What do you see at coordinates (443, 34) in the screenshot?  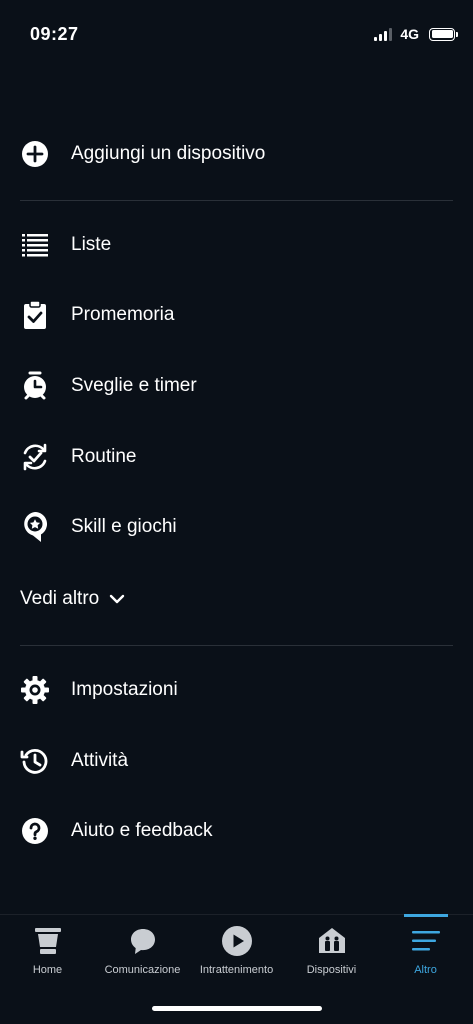 I see `battery-icon` at bounding box center [443, 34].